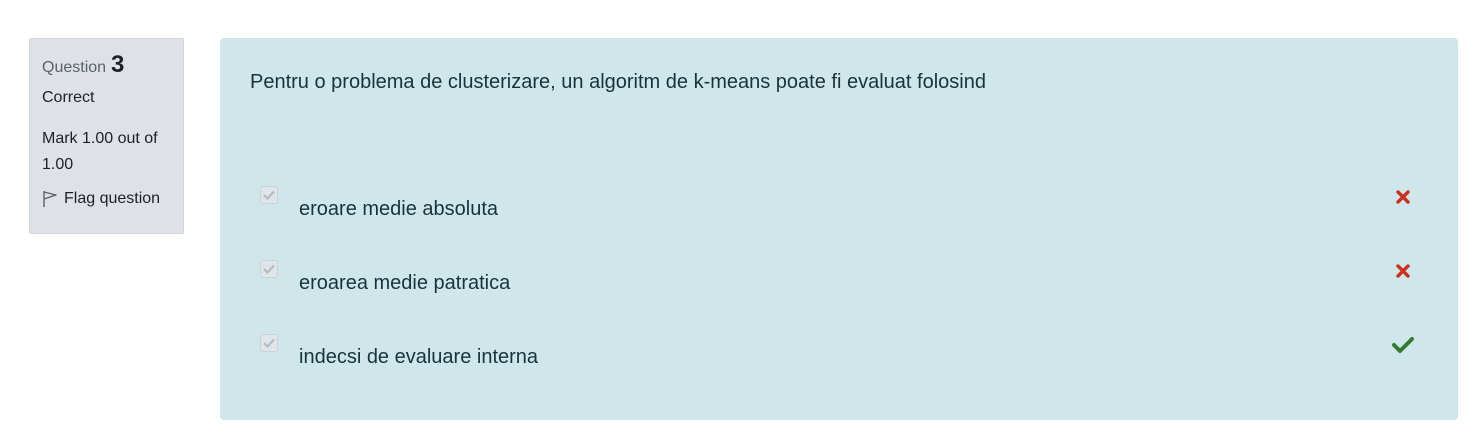  Describe the element at coordinates (118, 64) in the screenshot. I see `question-number: 3` at that location.